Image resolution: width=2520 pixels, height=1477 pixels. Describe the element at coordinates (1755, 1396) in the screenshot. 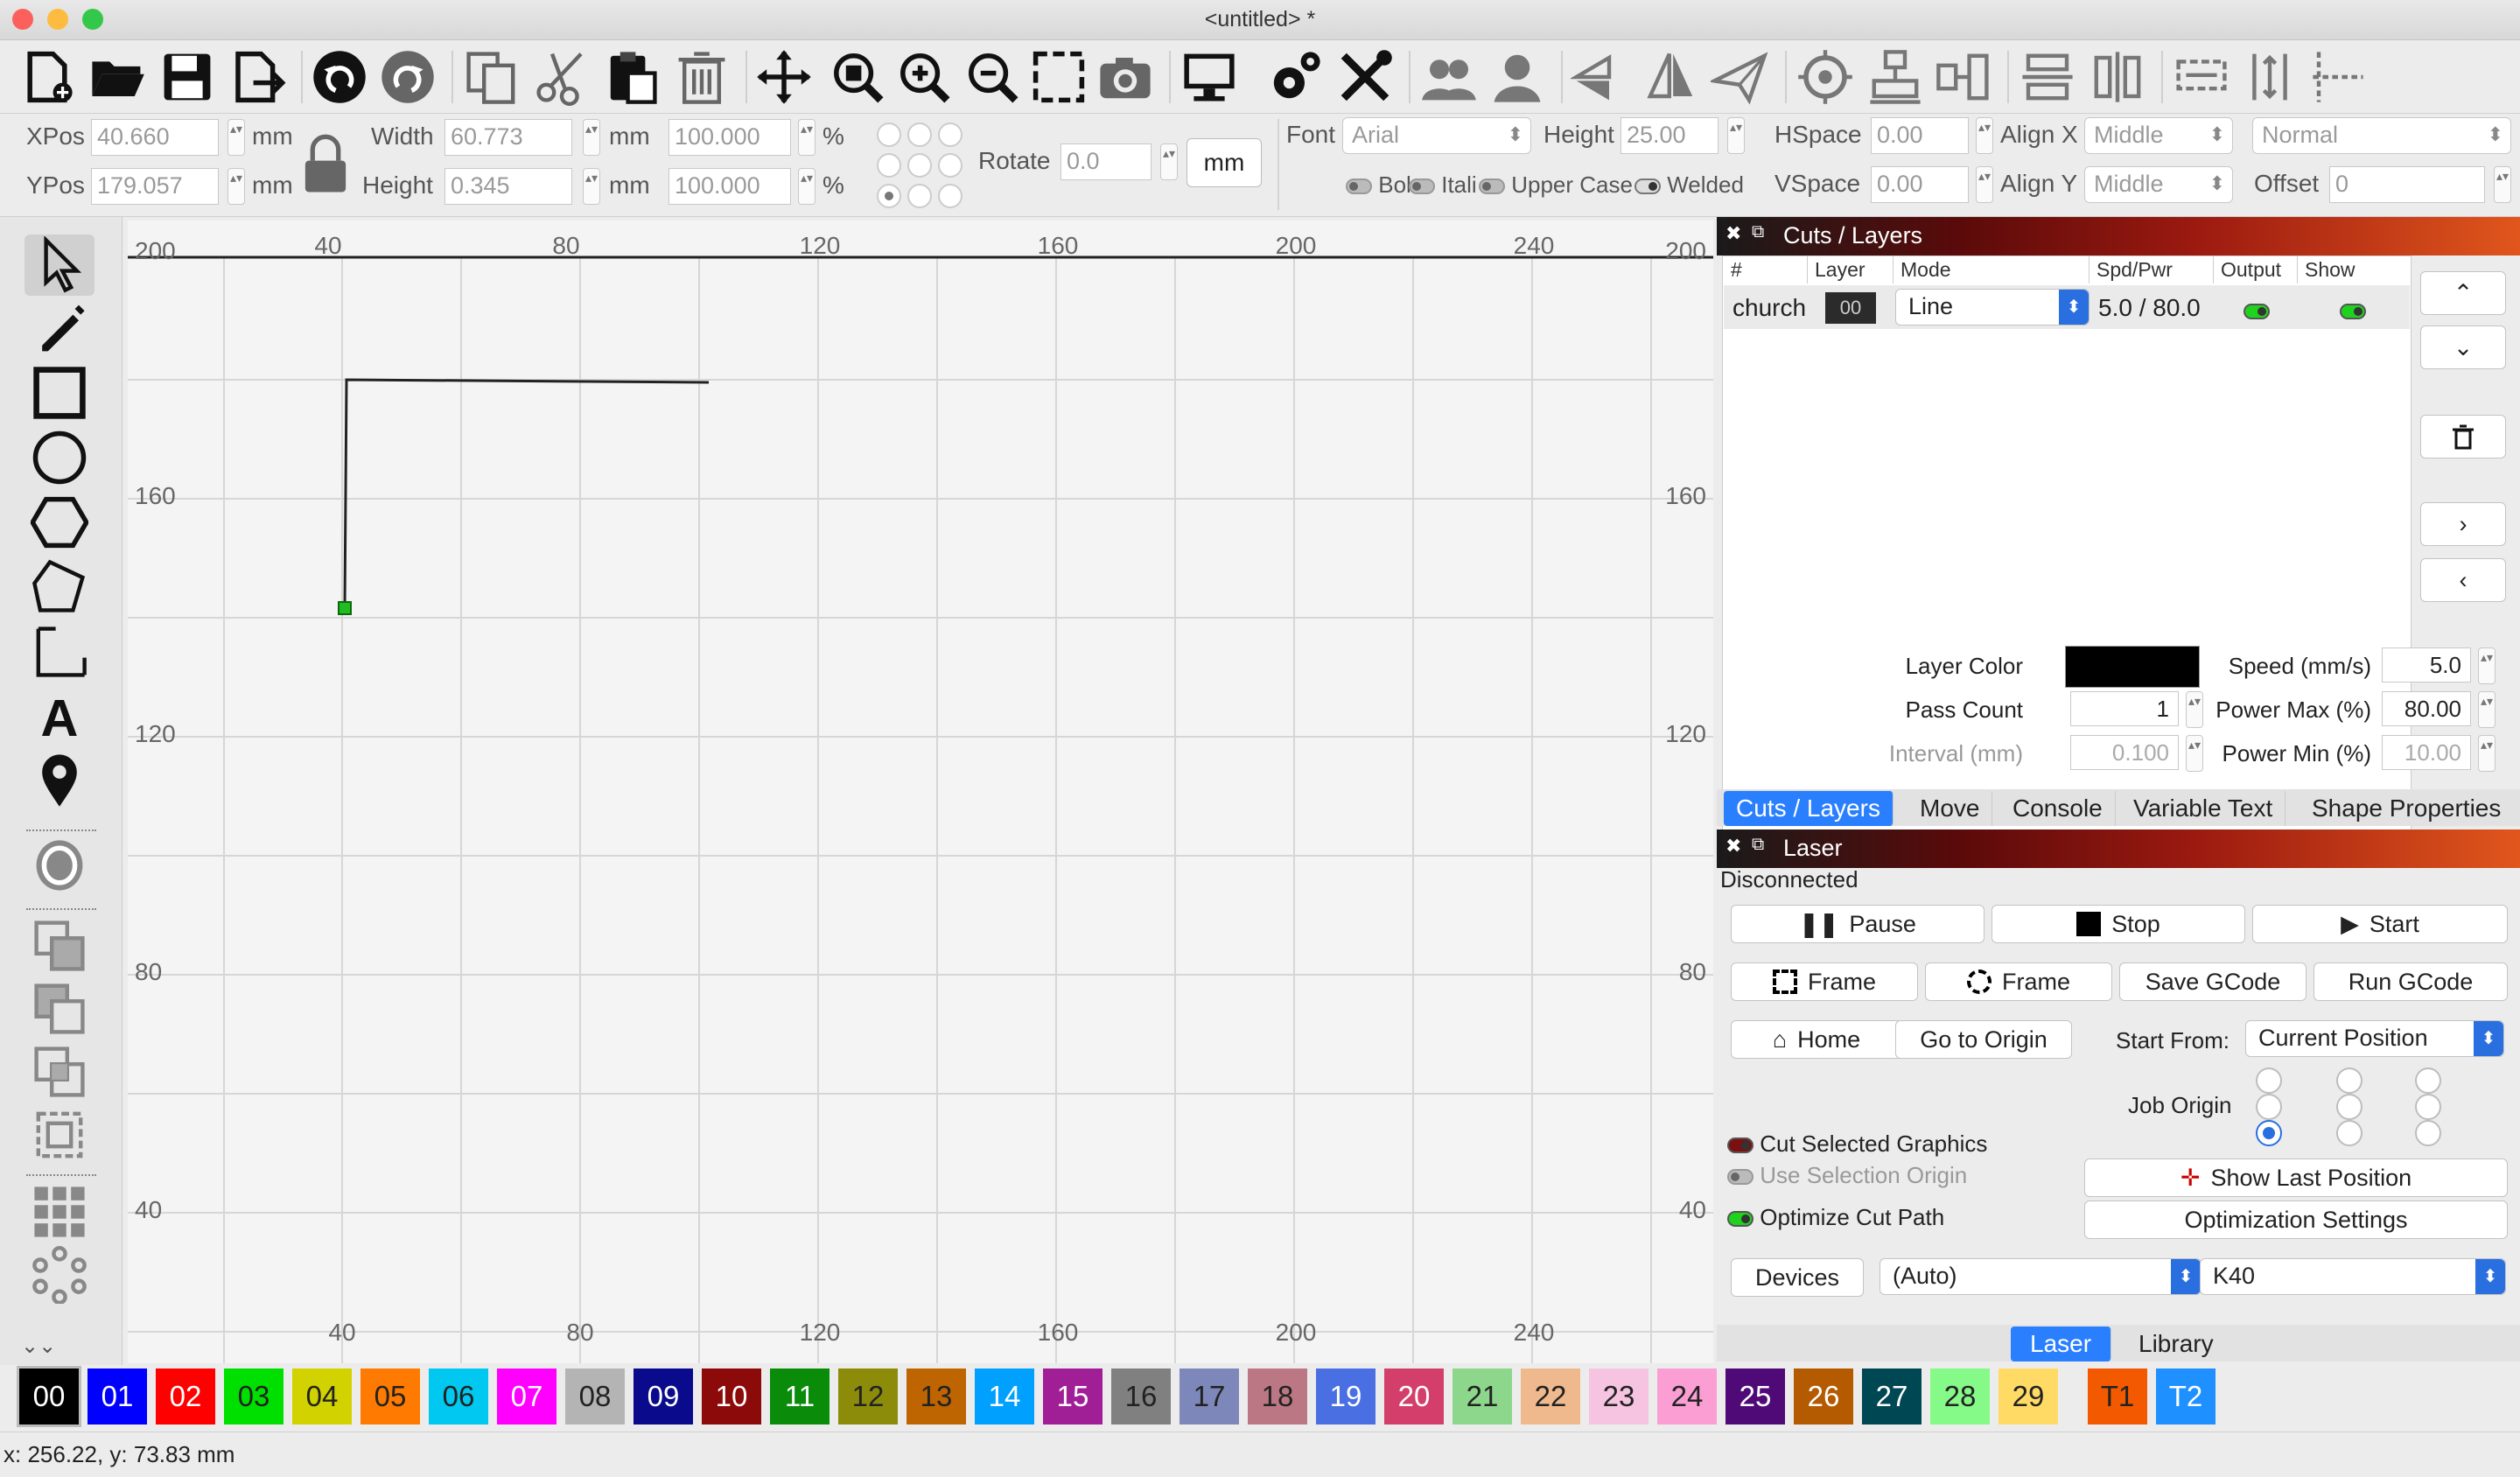

I see `palette-swatch: 25` at that location.